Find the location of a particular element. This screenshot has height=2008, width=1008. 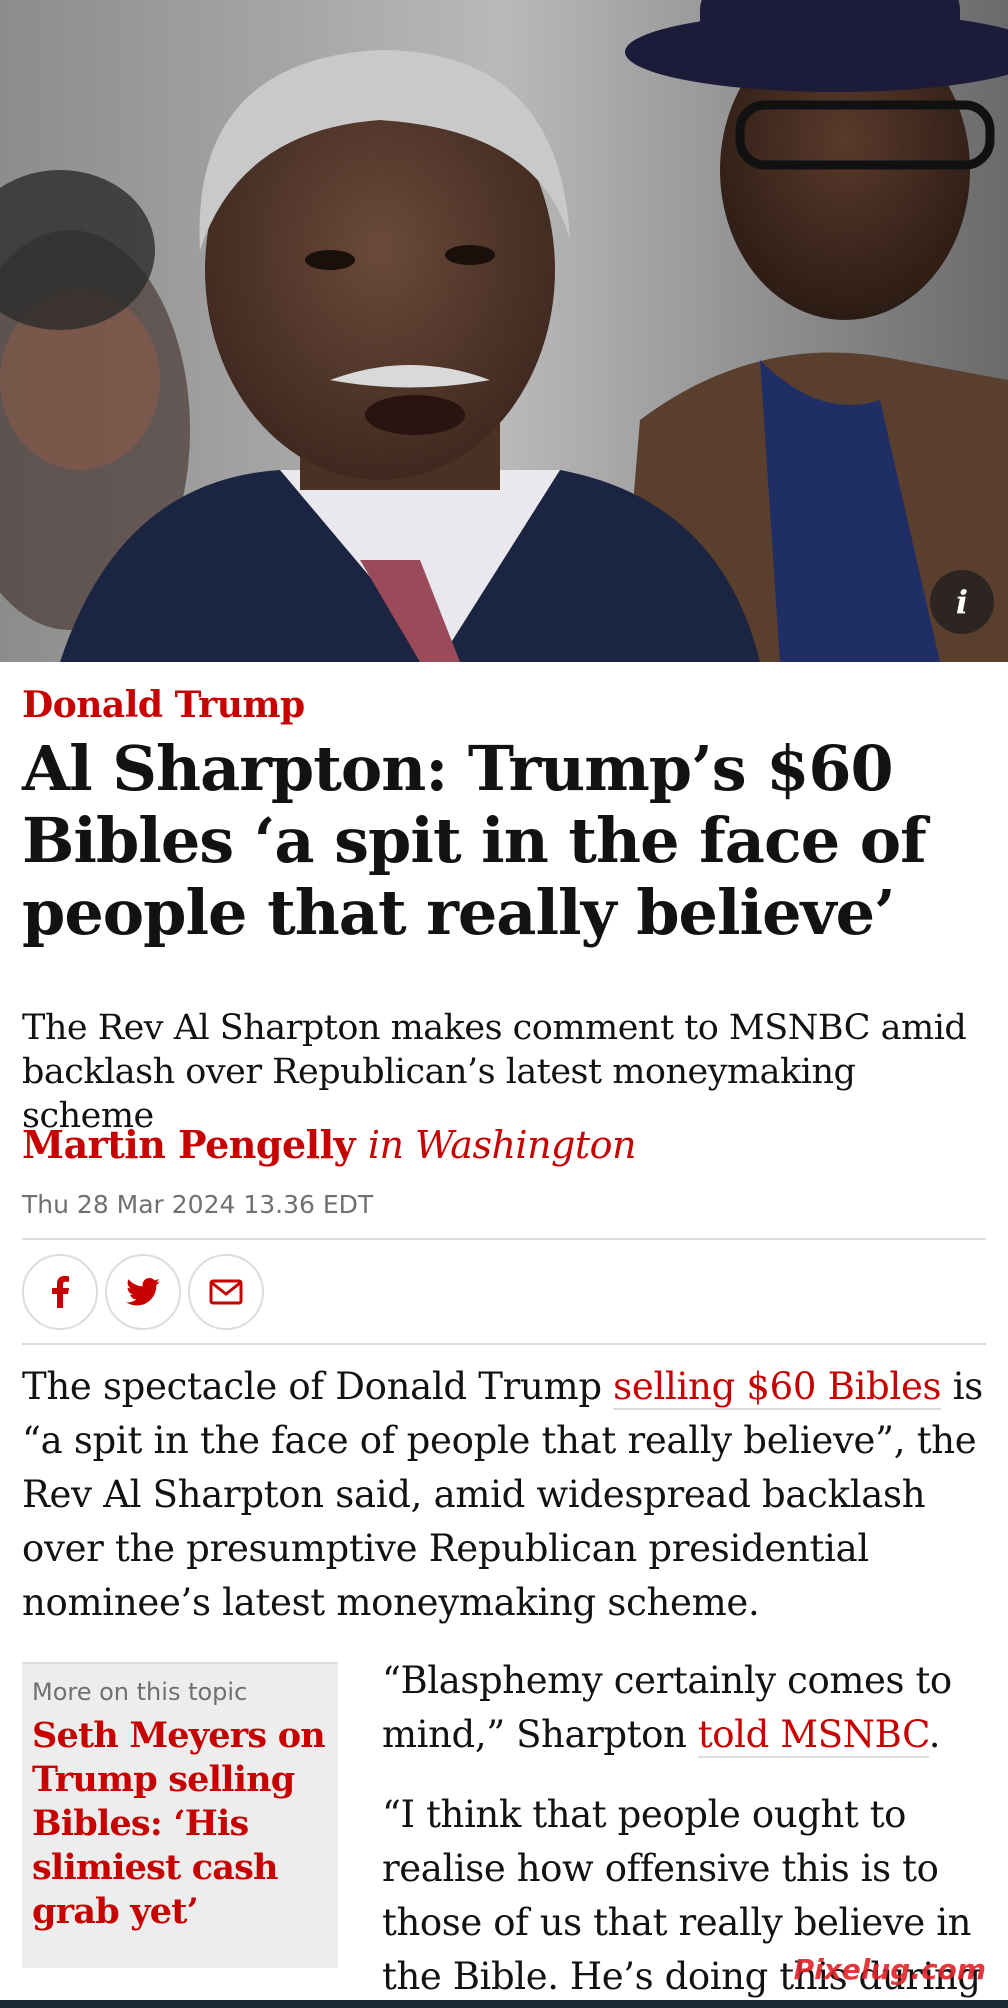

byline: Martin Pengelly in Washington is located at coordinates (504, 1144).